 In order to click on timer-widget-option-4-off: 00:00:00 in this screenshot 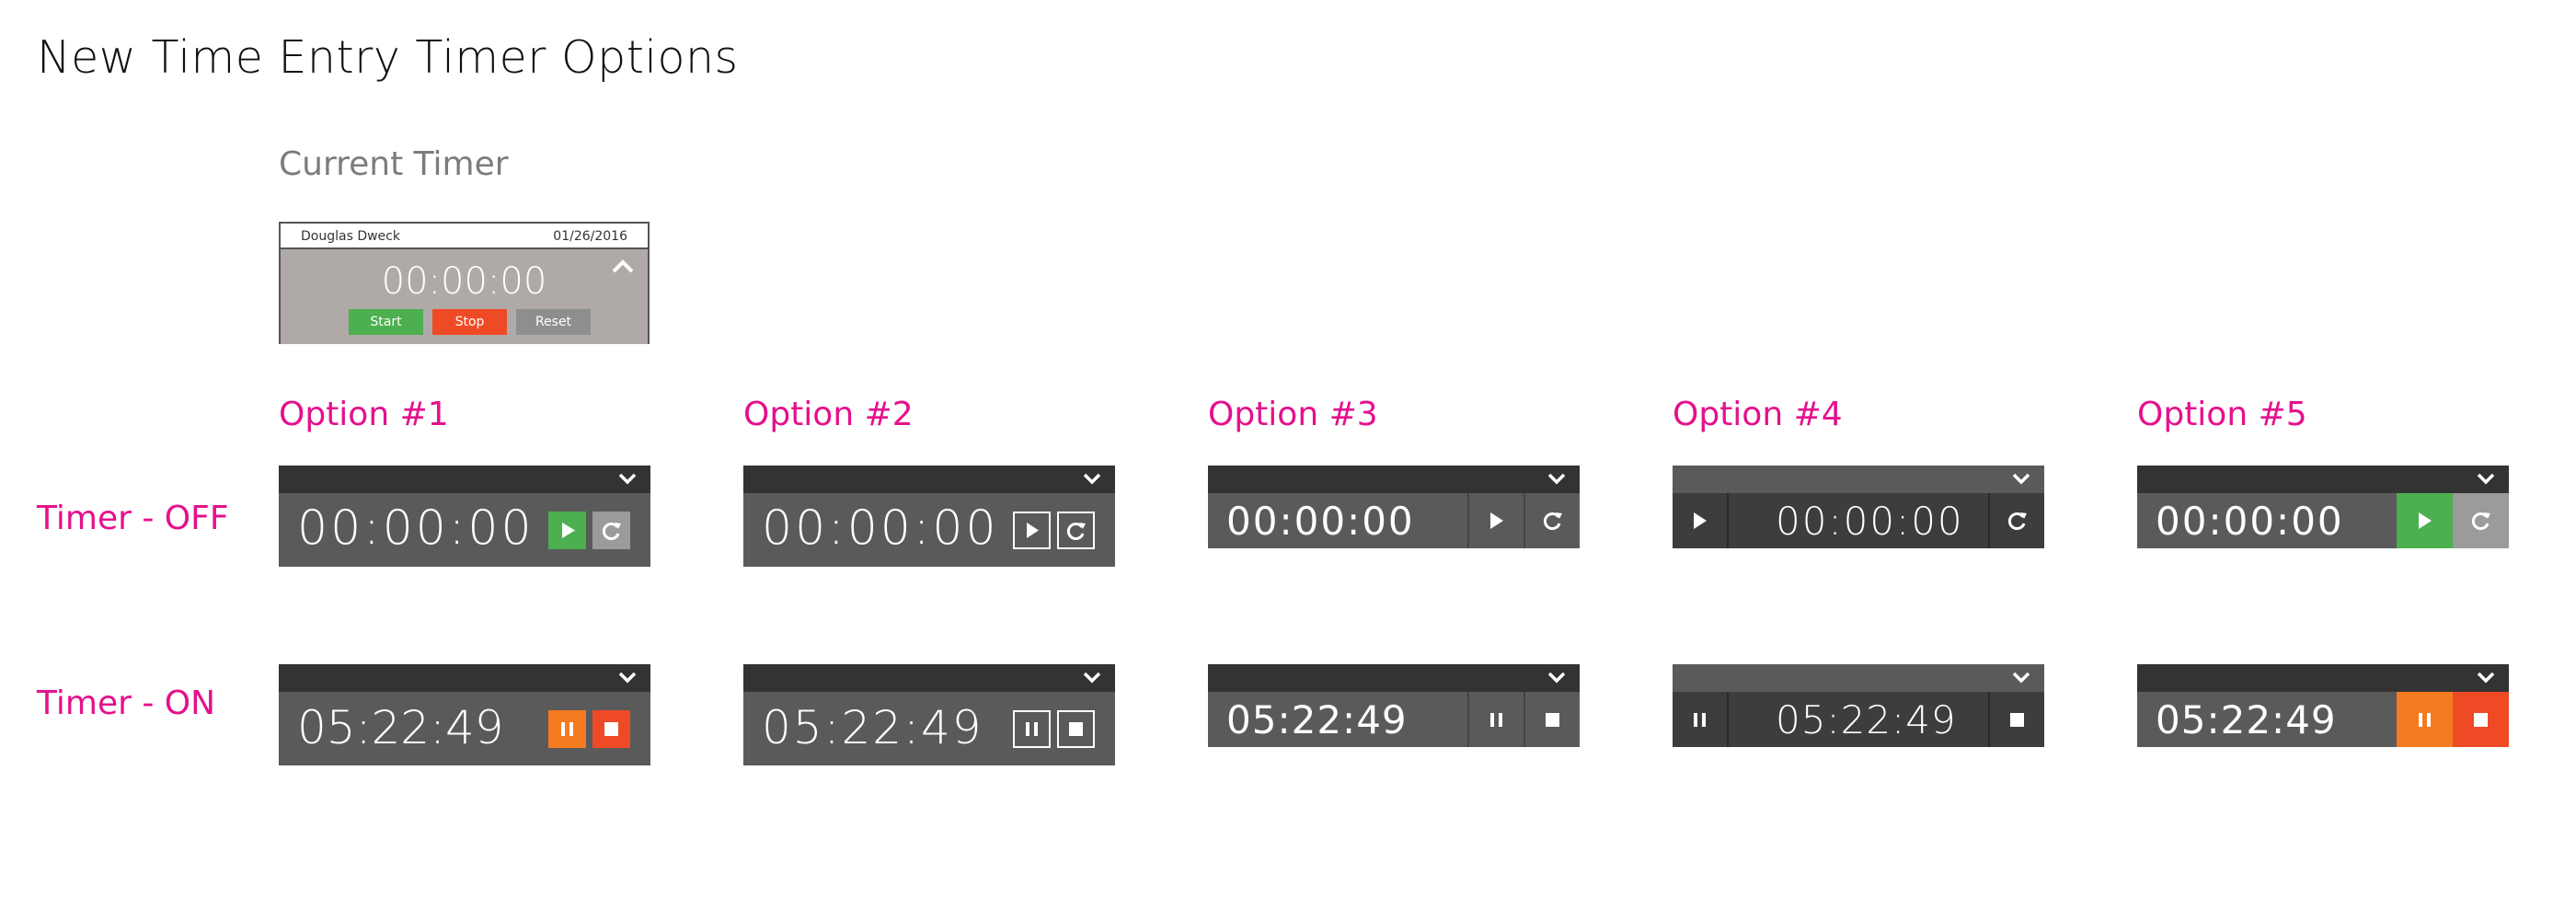, I will do `click(1858, 507)`.